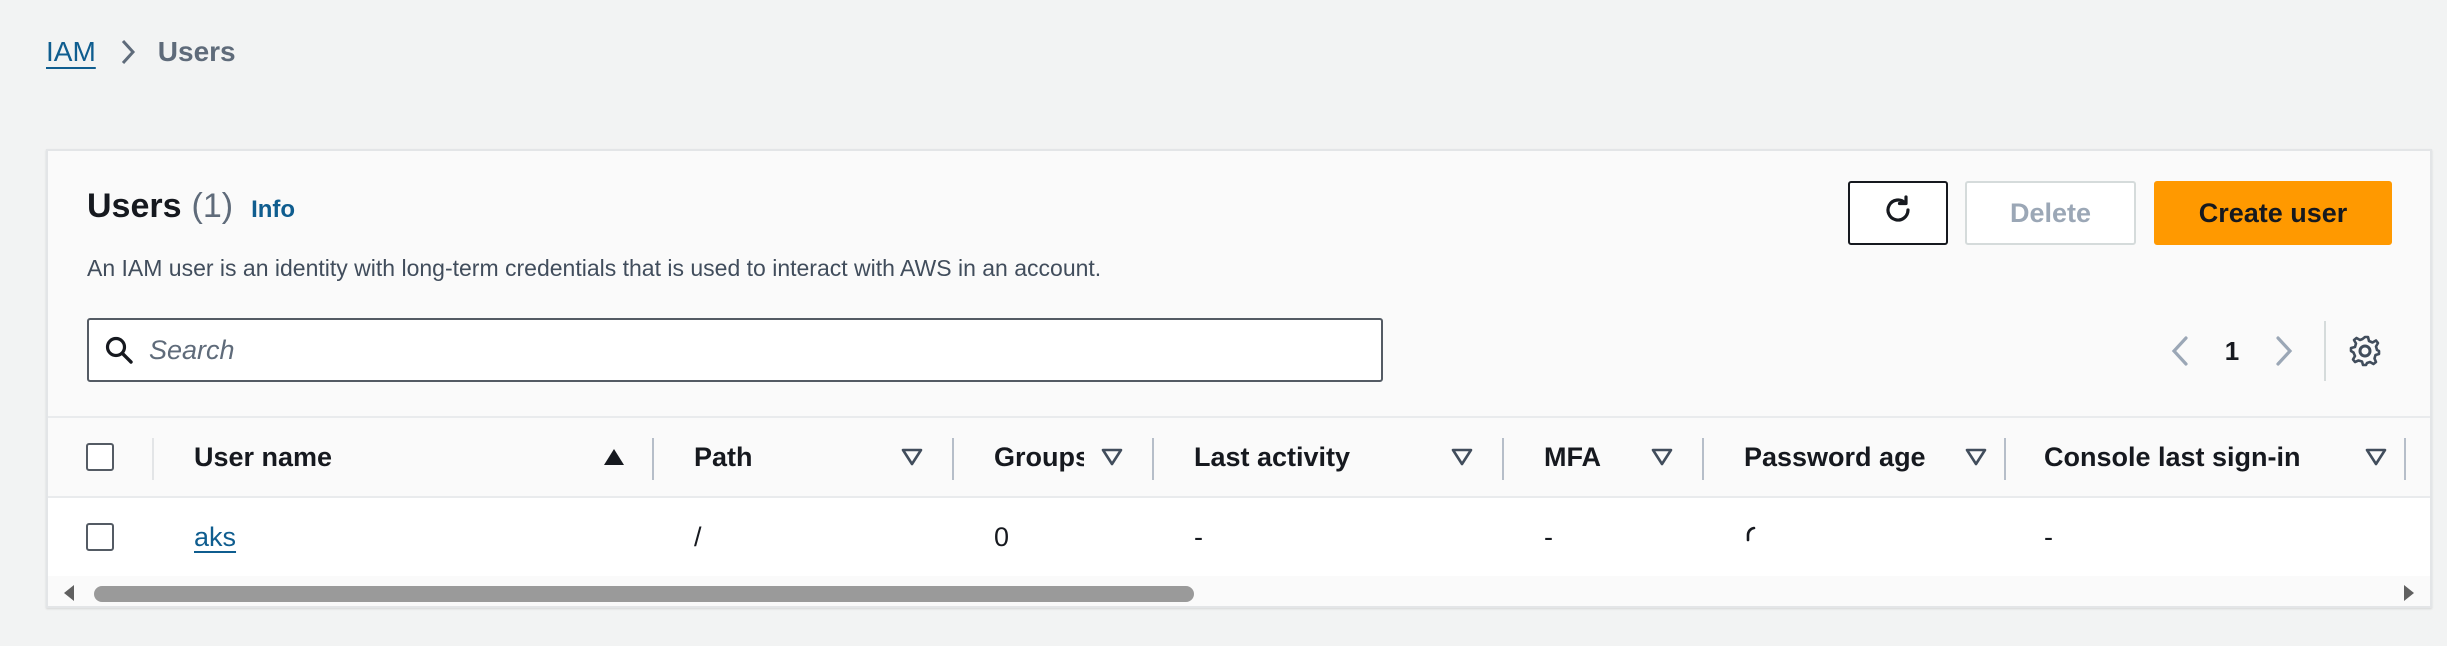  I want to click on search-box, so click(735, 350).